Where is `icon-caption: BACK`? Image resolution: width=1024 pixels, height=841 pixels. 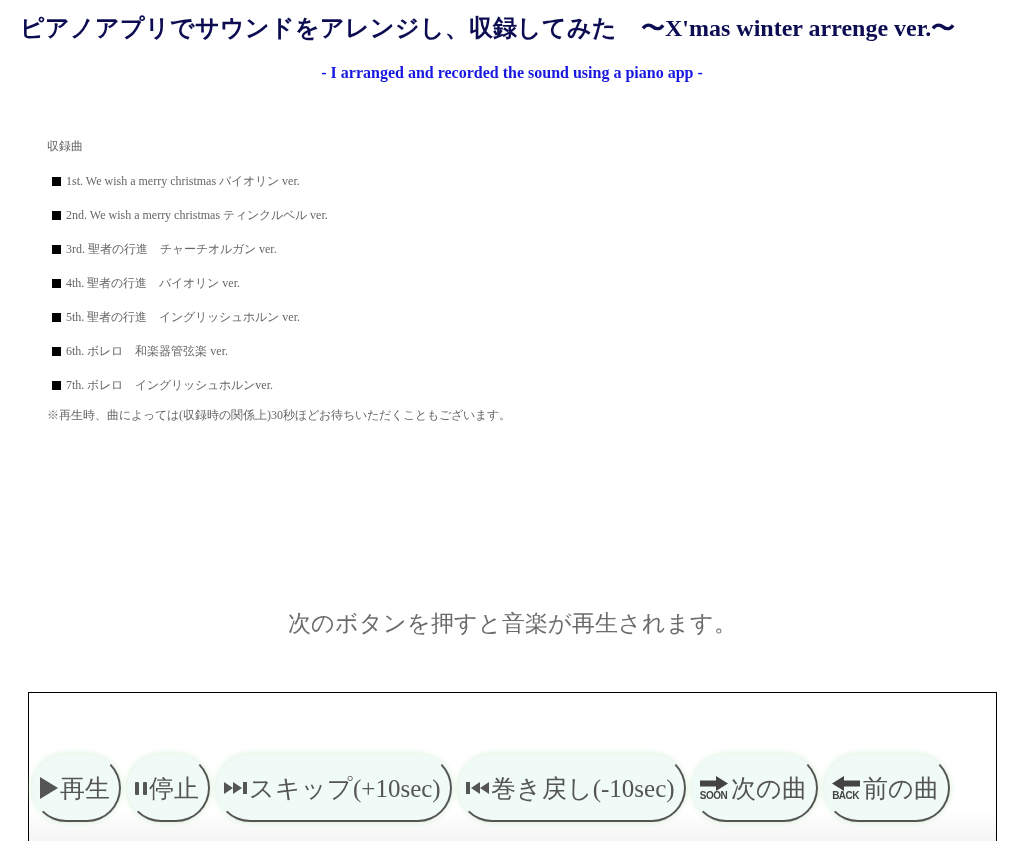 icon-caption: BACK is located at coordinates (845, 795).